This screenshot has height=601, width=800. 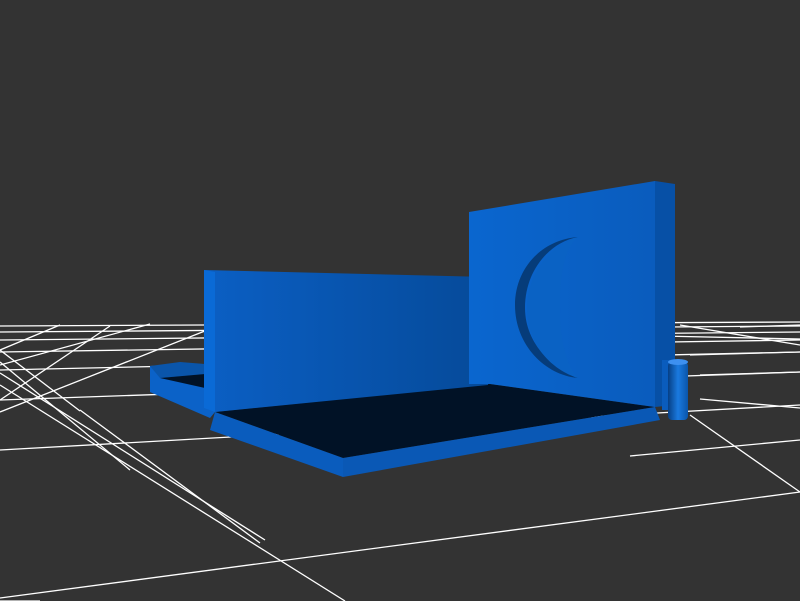 I want to click on hinge-cylinder, so click(x=675, y=389).